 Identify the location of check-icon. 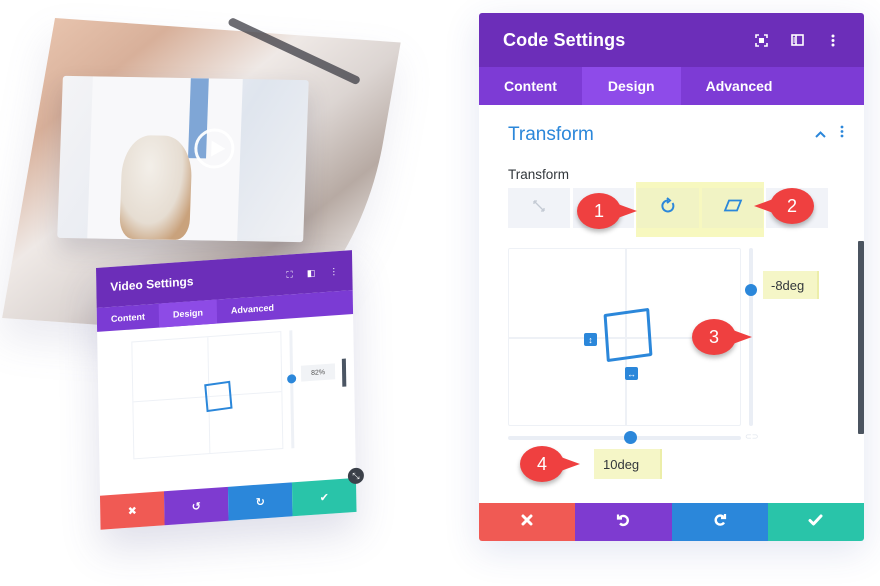
(815, 522).